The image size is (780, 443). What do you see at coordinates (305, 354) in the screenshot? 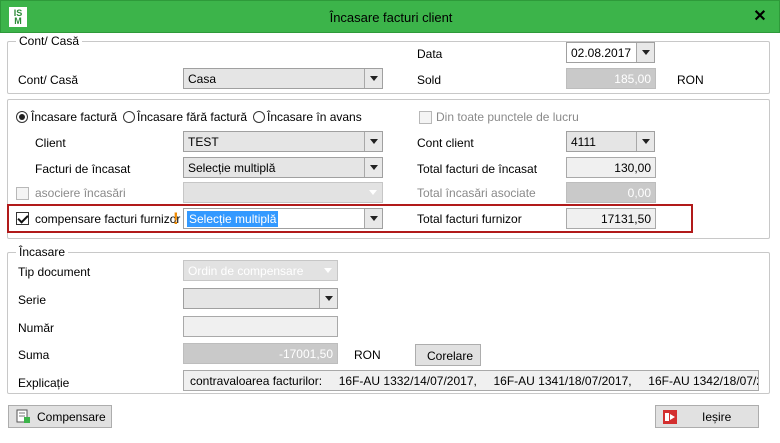
I see `suma-value: -17001,50` at bounding box center [305, 354].